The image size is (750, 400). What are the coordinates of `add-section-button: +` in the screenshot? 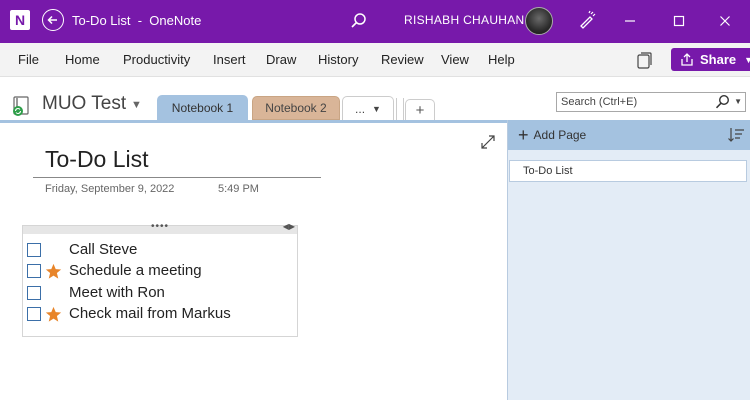 It's located at (420, 109).